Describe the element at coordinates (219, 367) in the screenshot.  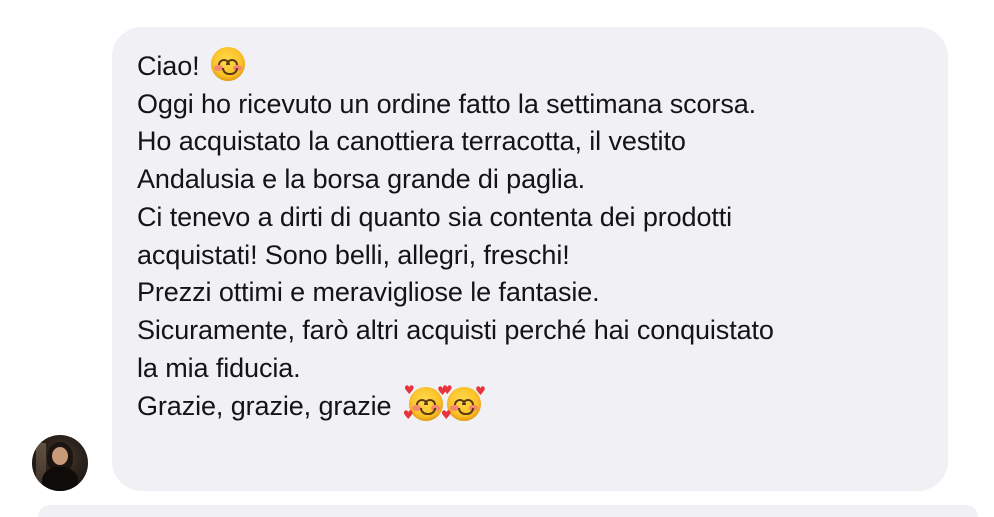
I see `message-line: la mia fiducia.` at that location.